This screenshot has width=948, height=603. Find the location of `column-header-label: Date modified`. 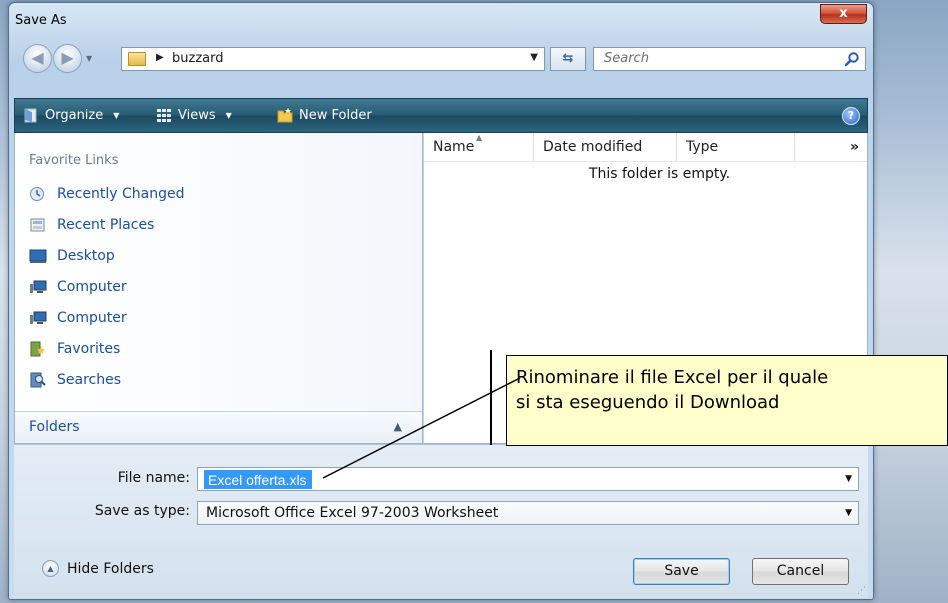

column-header-label: Date modified is located at coordinates (593, 147).